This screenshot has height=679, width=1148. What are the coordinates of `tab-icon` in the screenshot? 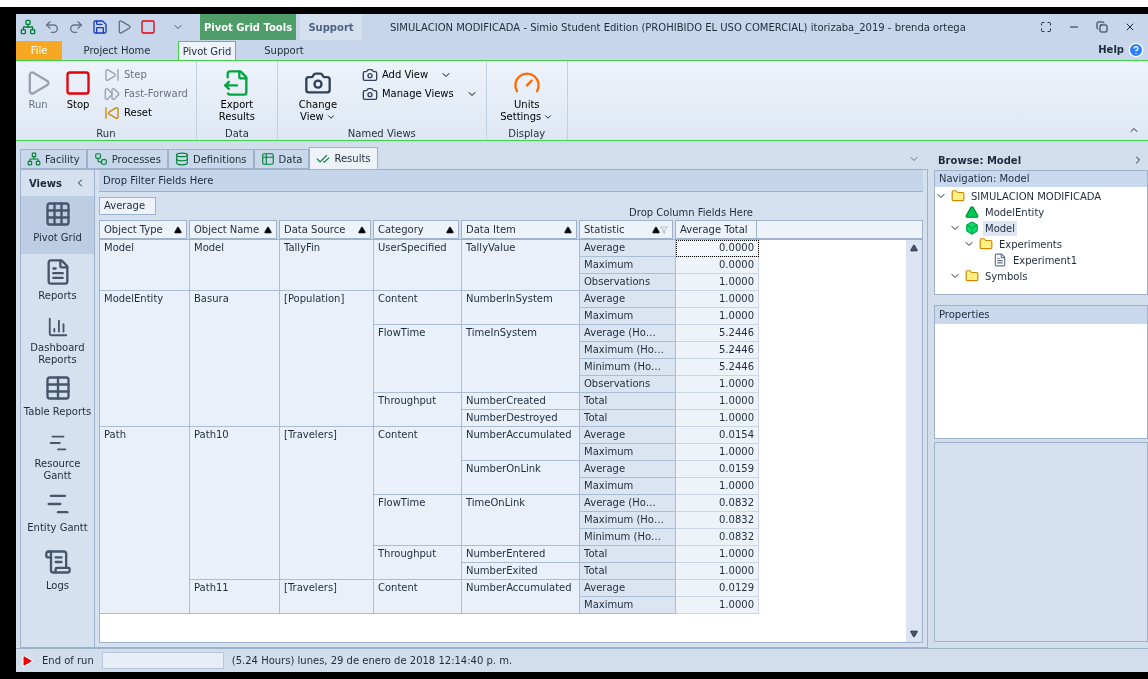 It's located at (267, 159).